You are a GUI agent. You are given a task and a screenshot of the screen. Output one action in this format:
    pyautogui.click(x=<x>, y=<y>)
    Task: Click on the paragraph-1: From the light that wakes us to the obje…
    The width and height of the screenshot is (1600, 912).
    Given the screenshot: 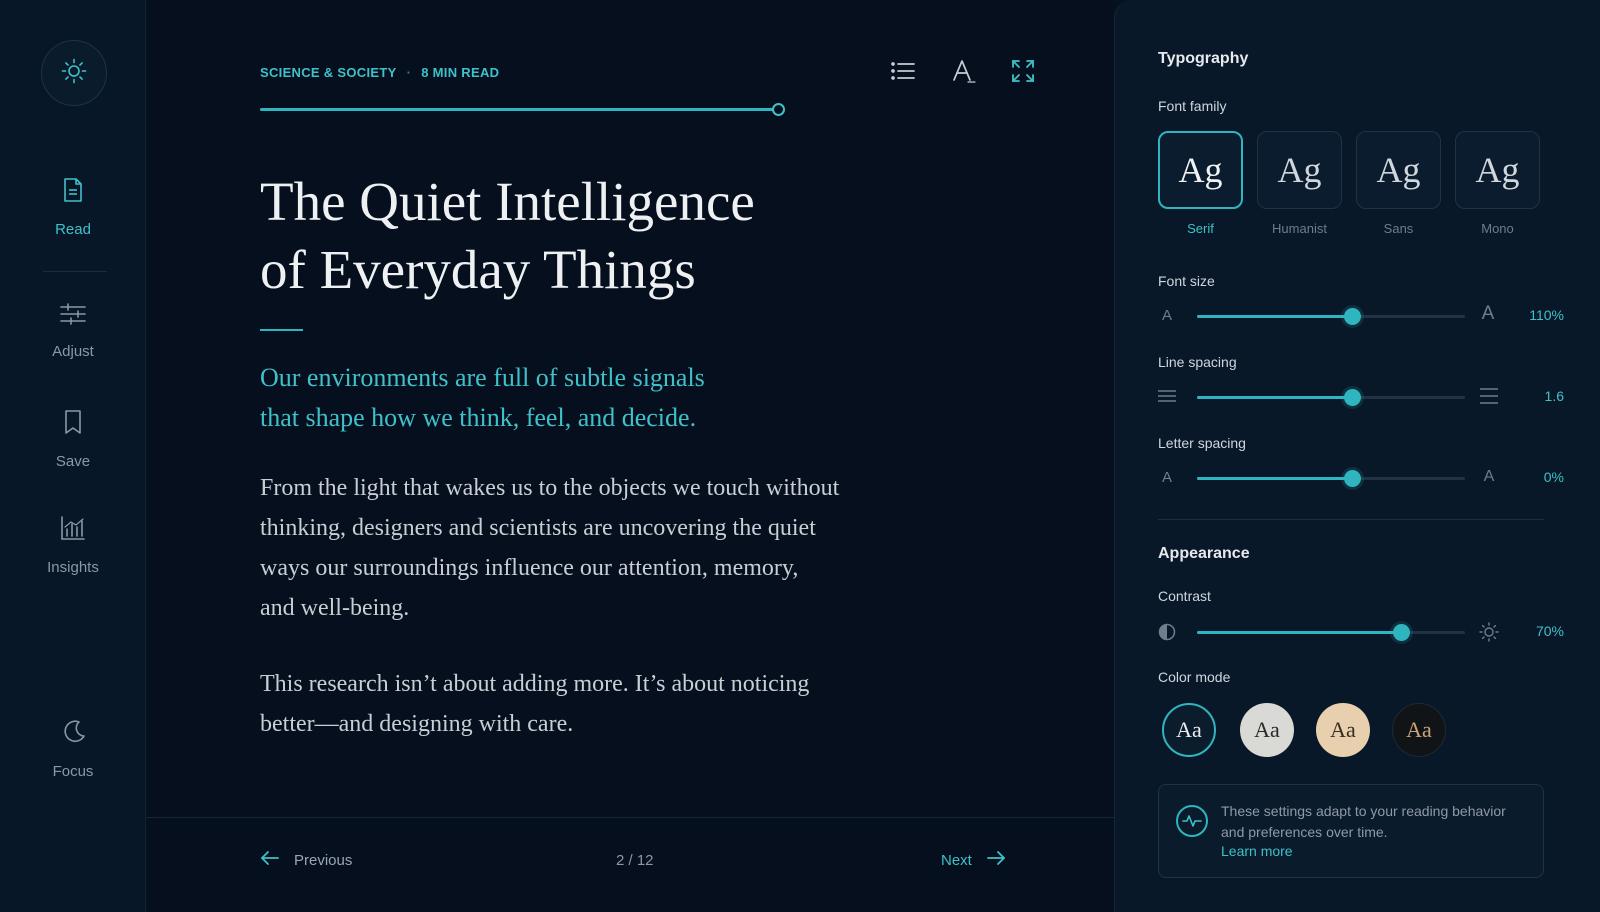 What is the action you would take?
    pyautogui.click(x=575, y=548)
    